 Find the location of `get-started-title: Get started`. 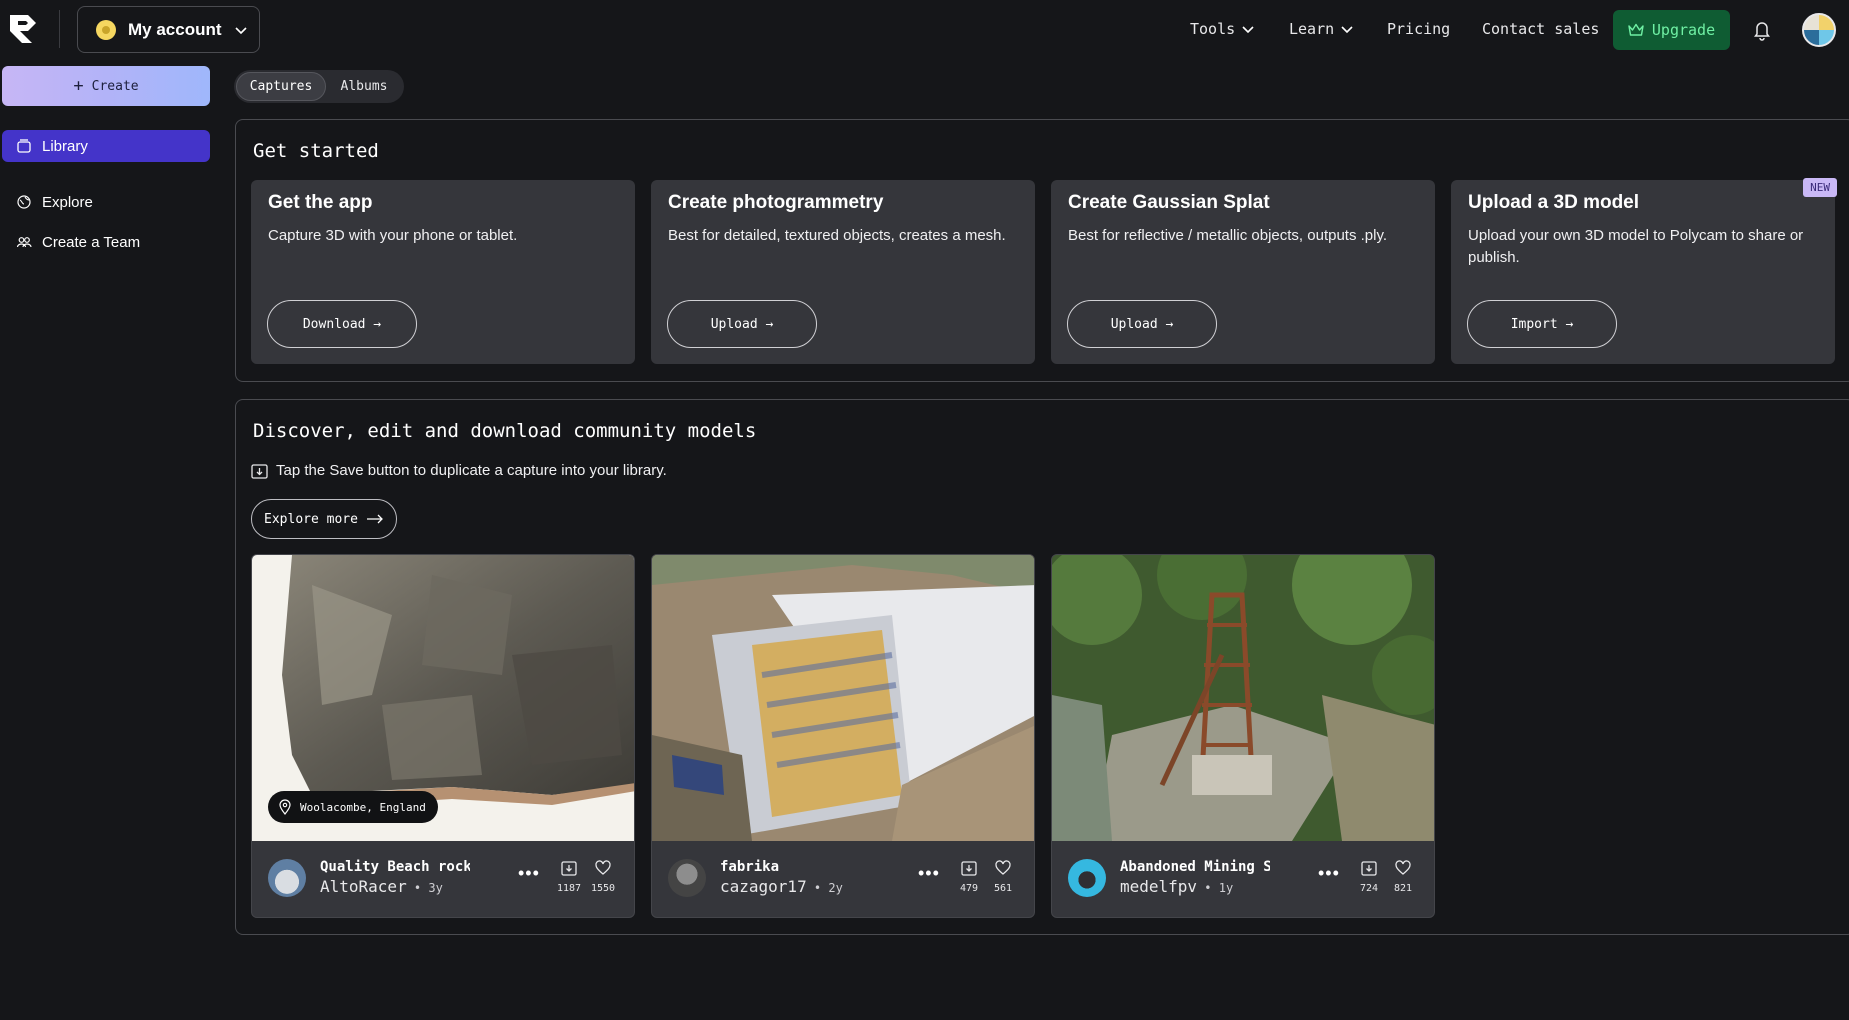

get-started-title: Get started is located at coordinates (316, 151).